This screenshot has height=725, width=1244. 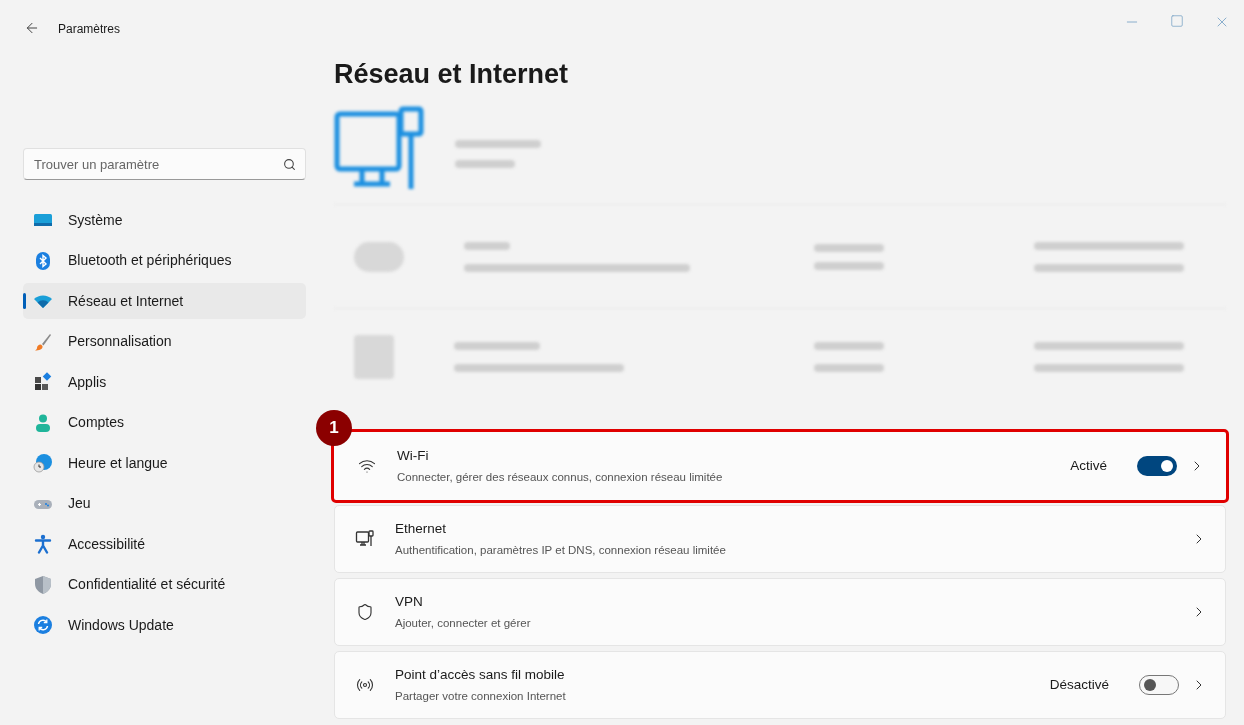 I want to click on ethernet-icon, so click(x=365, y=539).